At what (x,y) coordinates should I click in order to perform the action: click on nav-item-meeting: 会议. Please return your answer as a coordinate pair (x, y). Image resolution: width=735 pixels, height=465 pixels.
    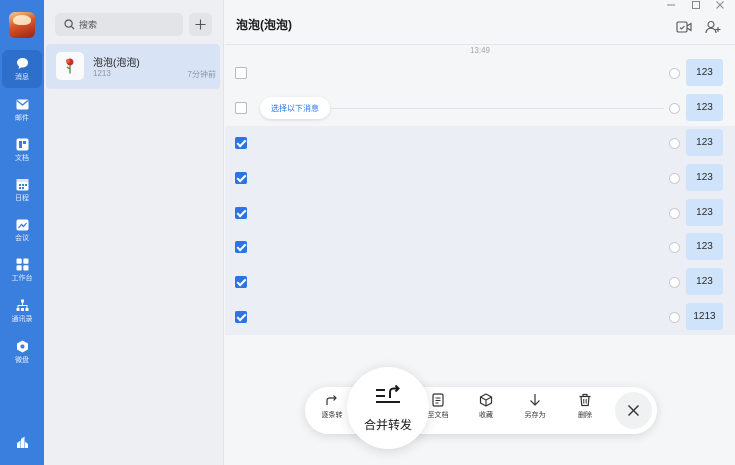
    Looking at the image, I should click on (22, 230).